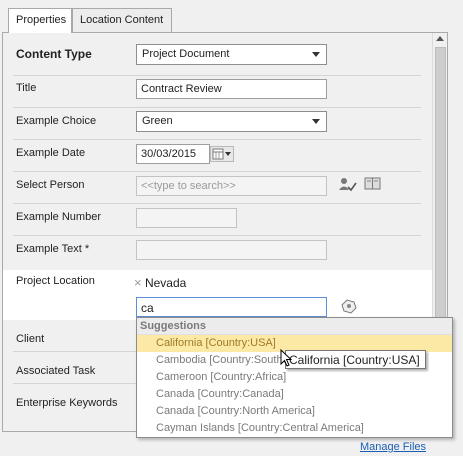 The image size is (463, 456). What do you see at coordinates (122, 20) in the screenshot?
I see `tab-location-content: Location Content` at bounding box center [122, 20].